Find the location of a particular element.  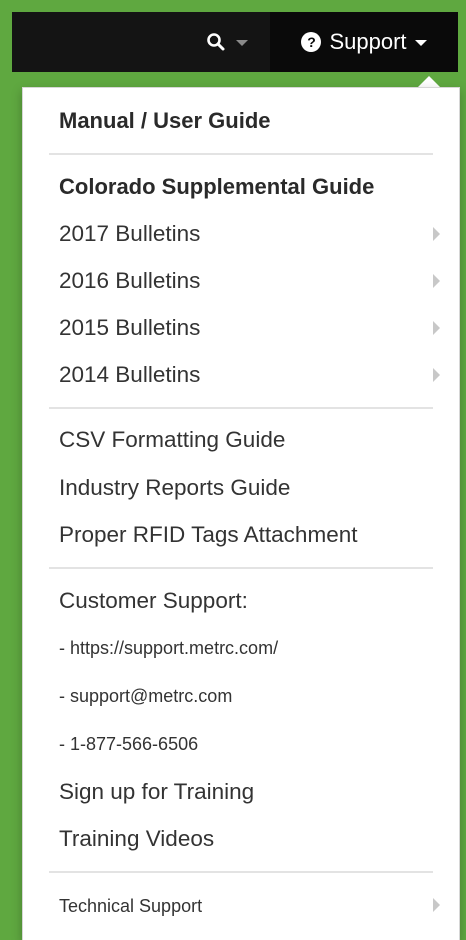

question-circle-icon: ? is located at coordinates (311, 42).